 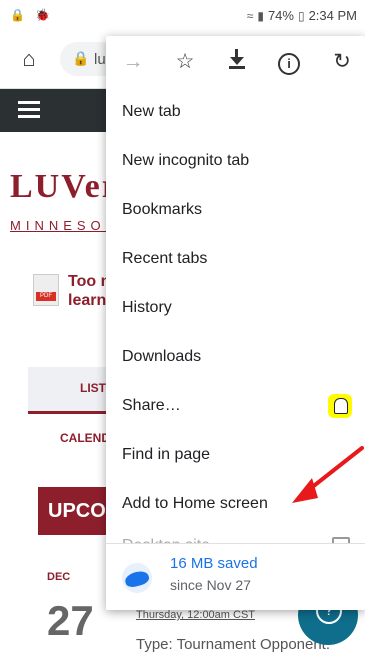 What do you see at coordinates (17, 15) in the screenshot?
I see `lock-status-icon: 🔒` at bounding box center [17, 15].